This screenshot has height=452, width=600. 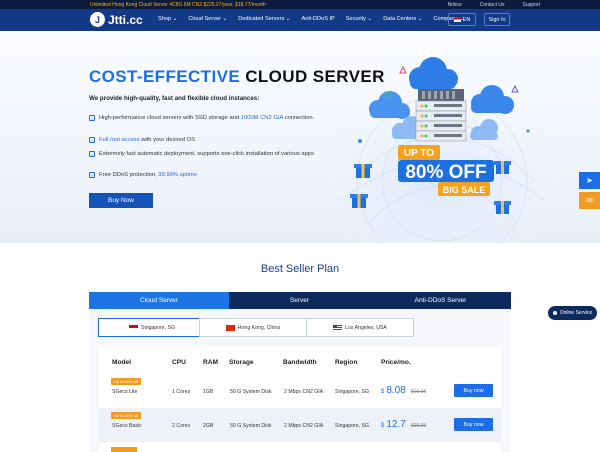 What do you see at coordinates (125, 19) in the screenshot?
I see `logo-text: Jtti.cc` at bounding box center [125, 19].